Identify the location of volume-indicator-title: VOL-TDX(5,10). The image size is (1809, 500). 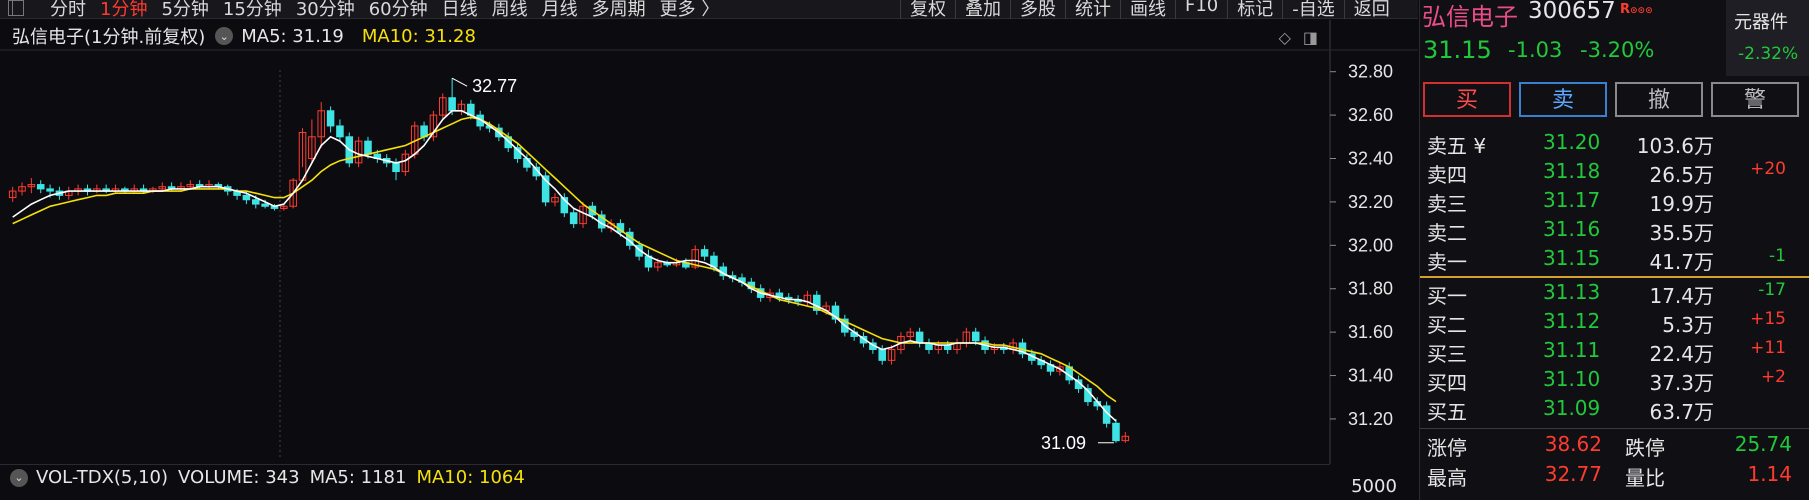
(102, 477).